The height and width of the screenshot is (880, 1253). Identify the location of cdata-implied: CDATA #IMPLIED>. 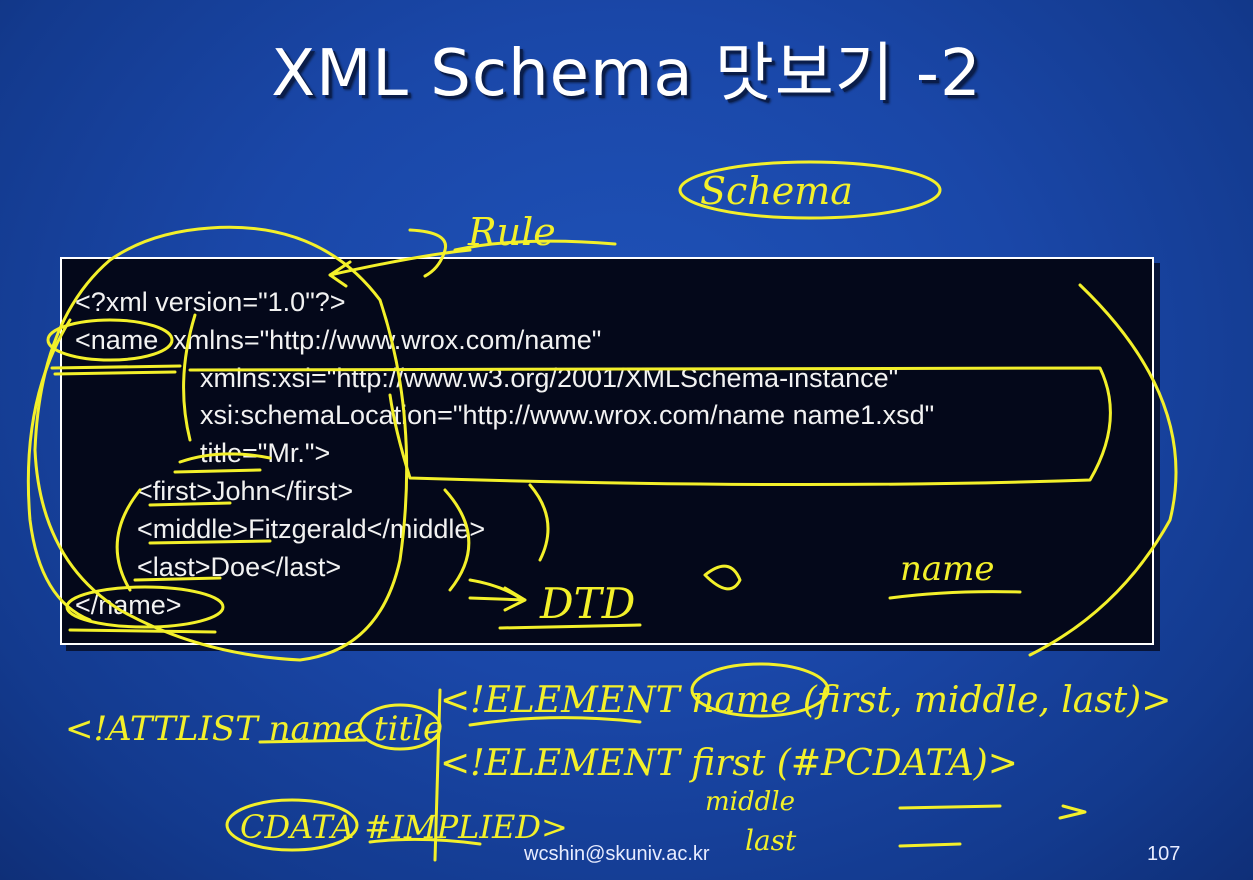
(404, 827).